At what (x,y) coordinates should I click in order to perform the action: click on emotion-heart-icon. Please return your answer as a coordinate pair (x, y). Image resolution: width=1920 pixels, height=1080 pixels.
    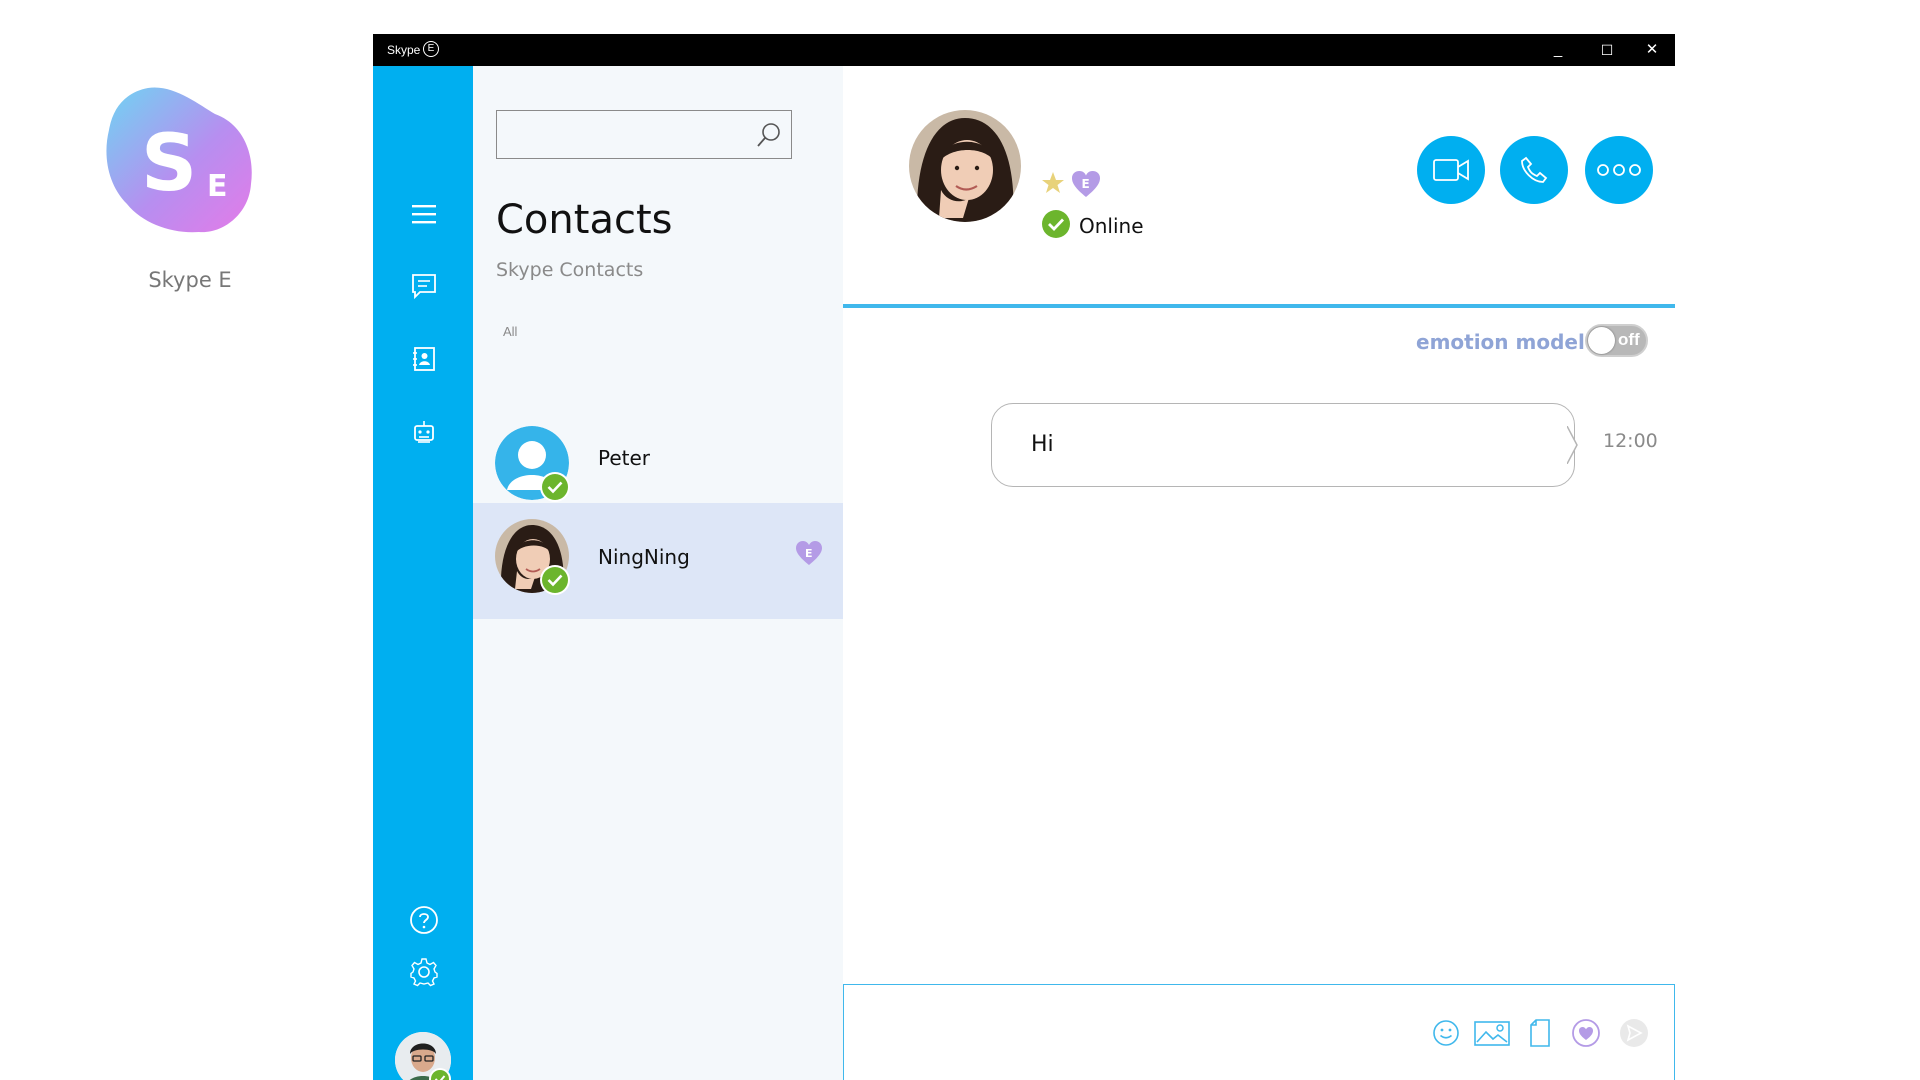
    Looking at the image, I should click on (1586, 1033).